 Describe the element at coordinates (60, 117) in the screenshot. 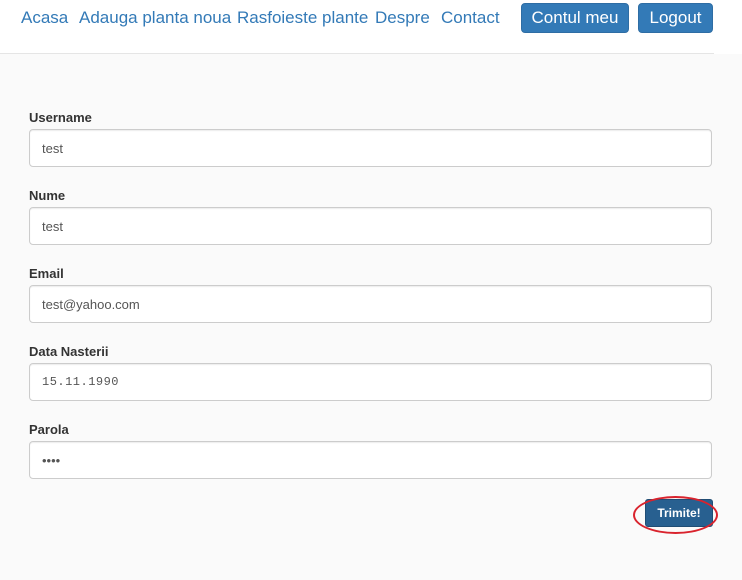

I see `username-label: Username` at that location.